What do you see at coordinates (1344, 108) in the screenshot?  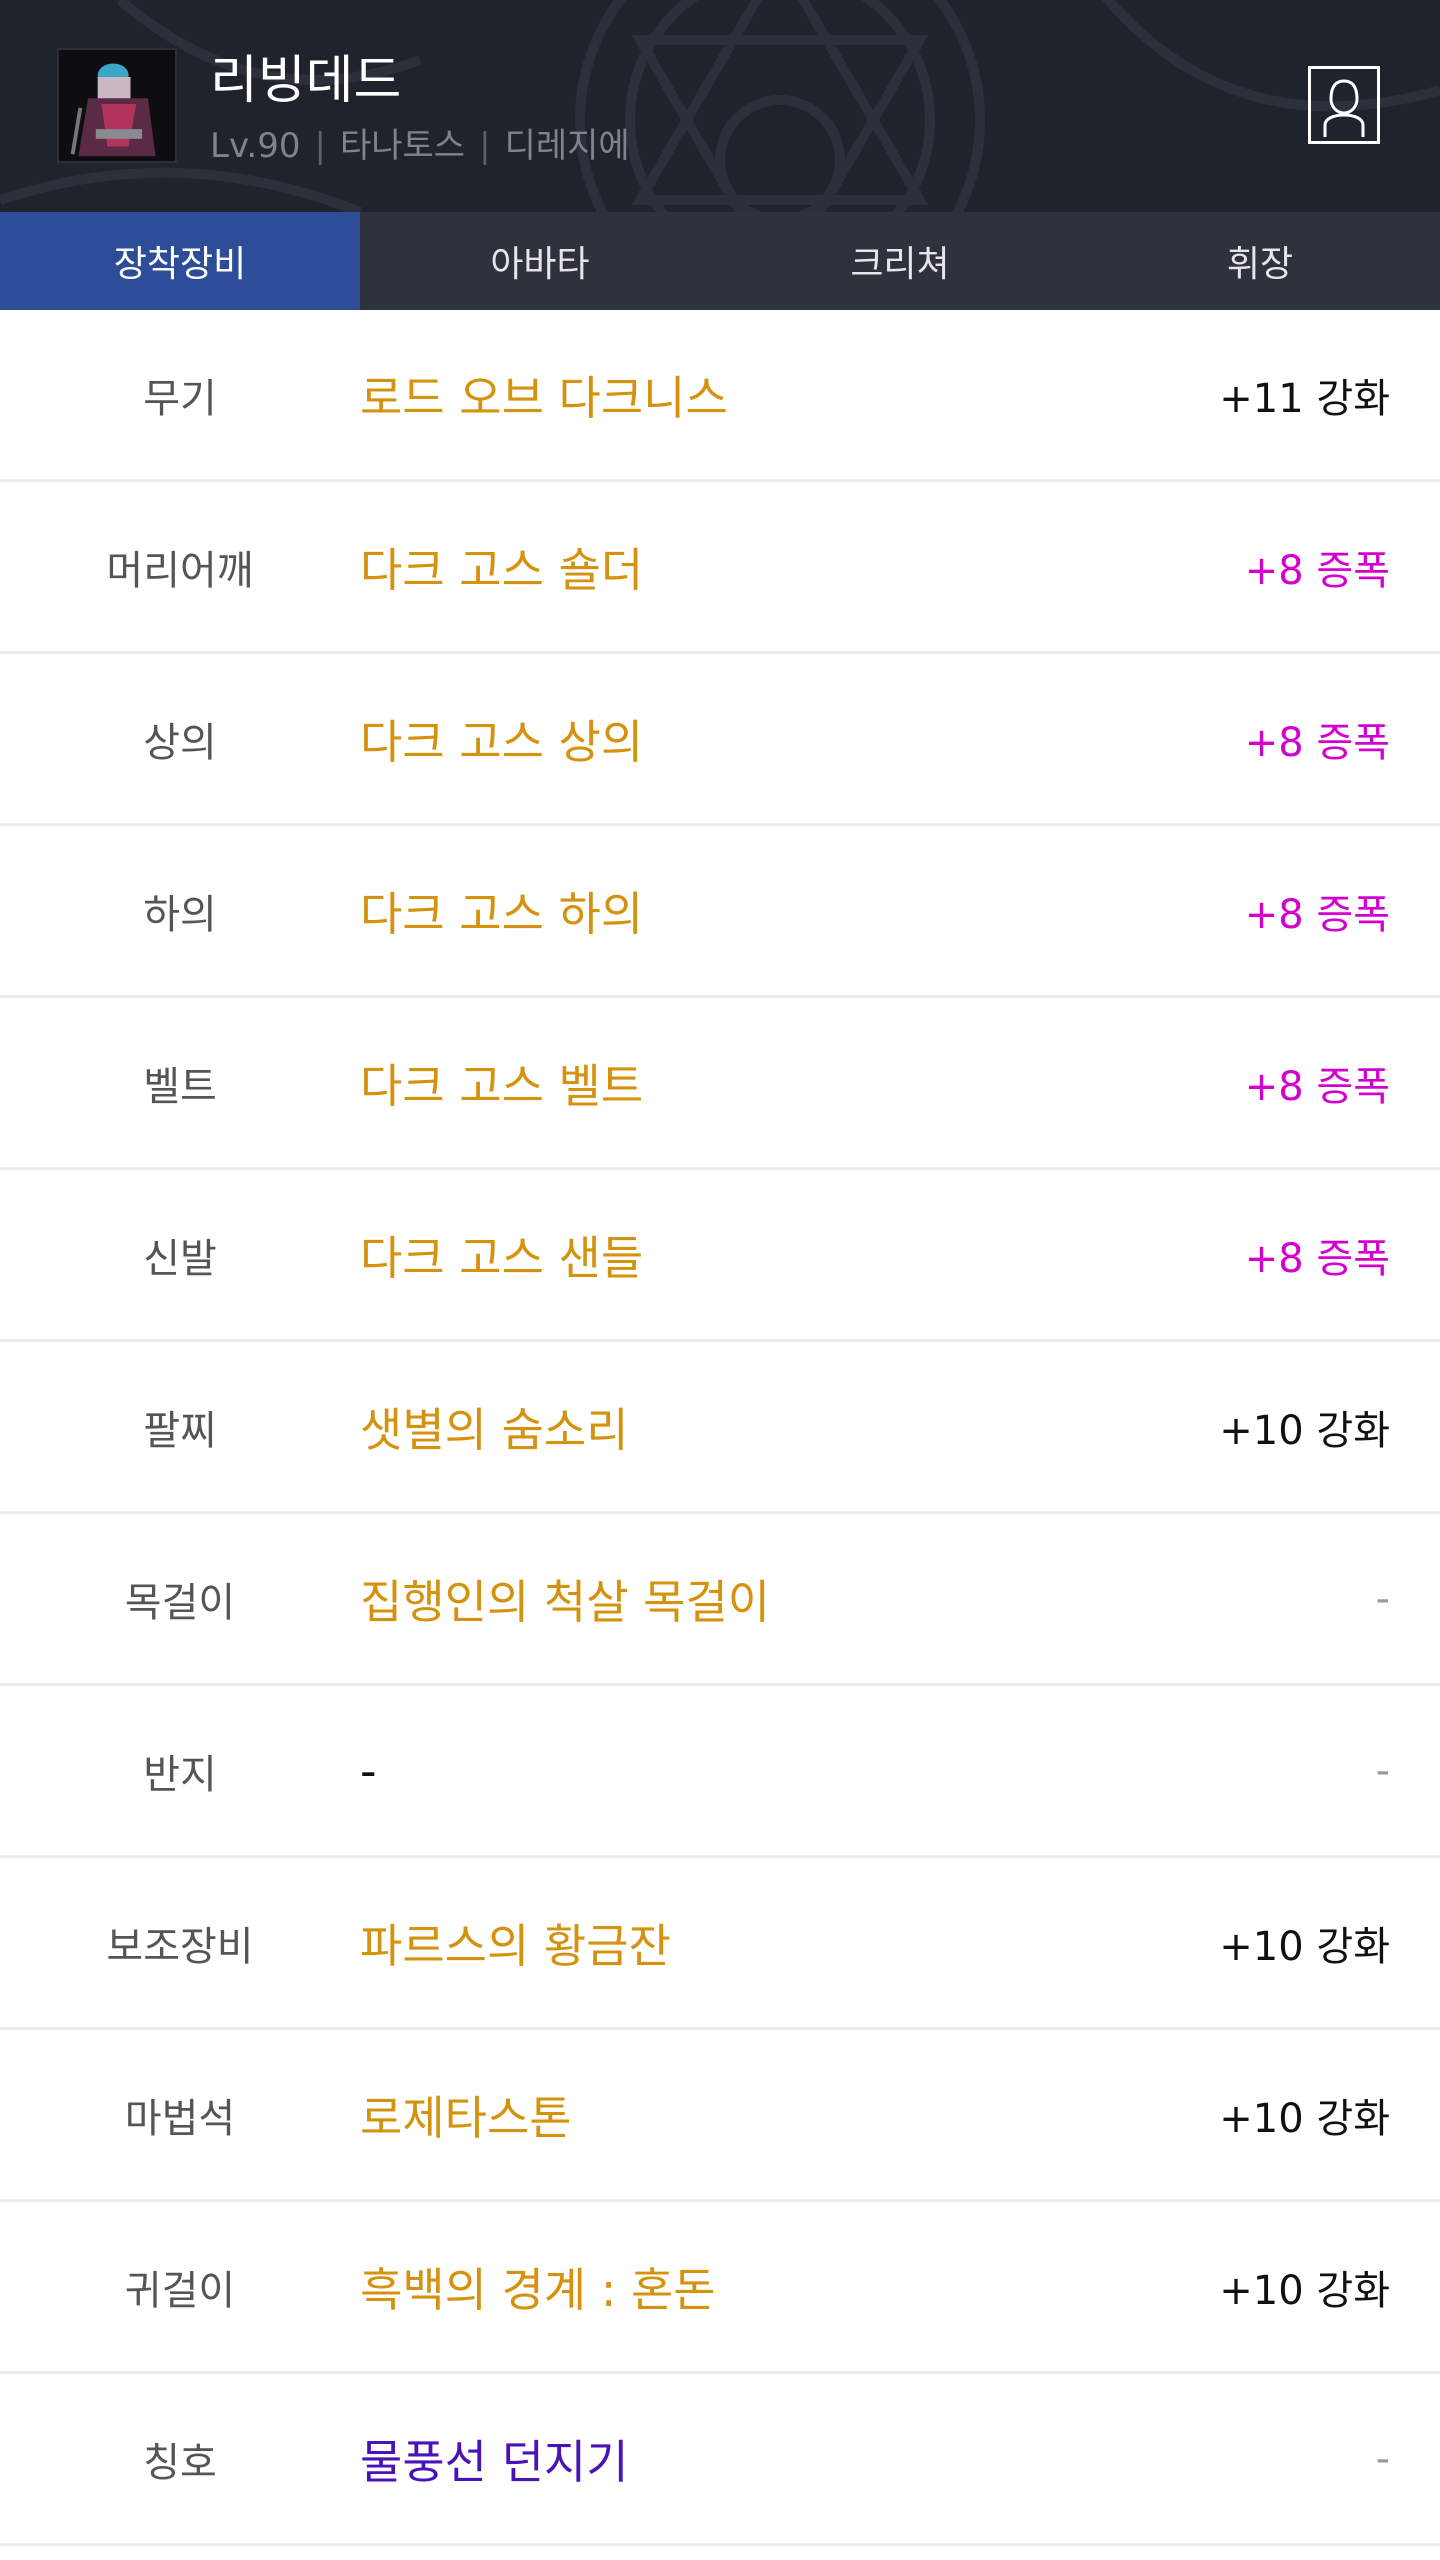 I see `person-icon` at bounding box center [1344, 108].